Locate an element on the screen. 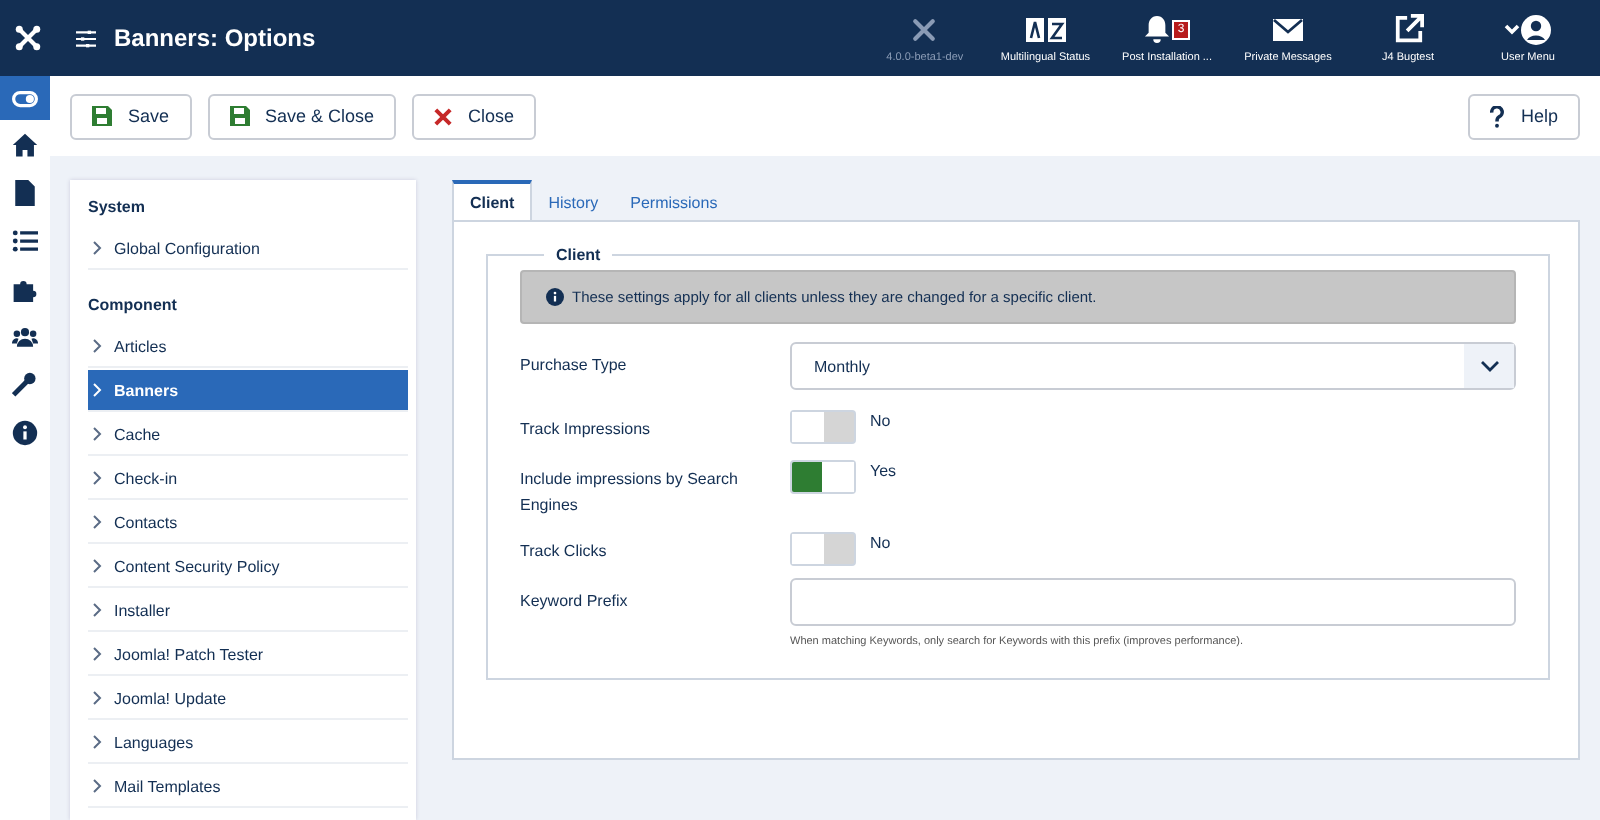 This screenshot has height=820, width=1600. field-label: Track Clicks is located at coordinates (564, 552).